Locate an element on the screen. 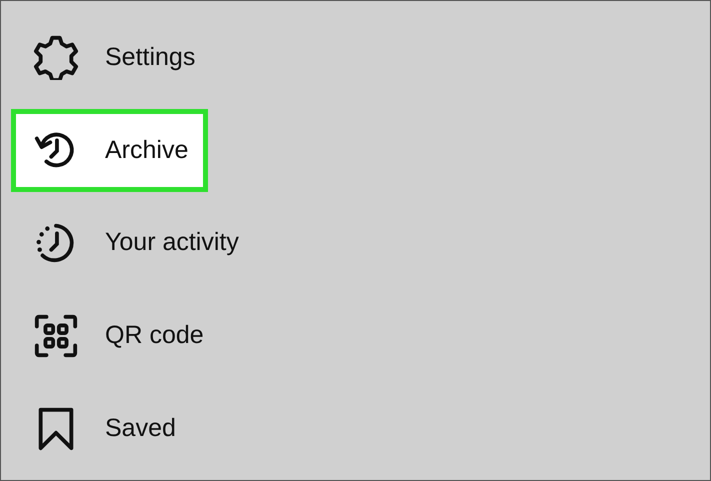 The height and width of the screenshot is (481, 711). gear-icon is located at coordinates (56, 57).